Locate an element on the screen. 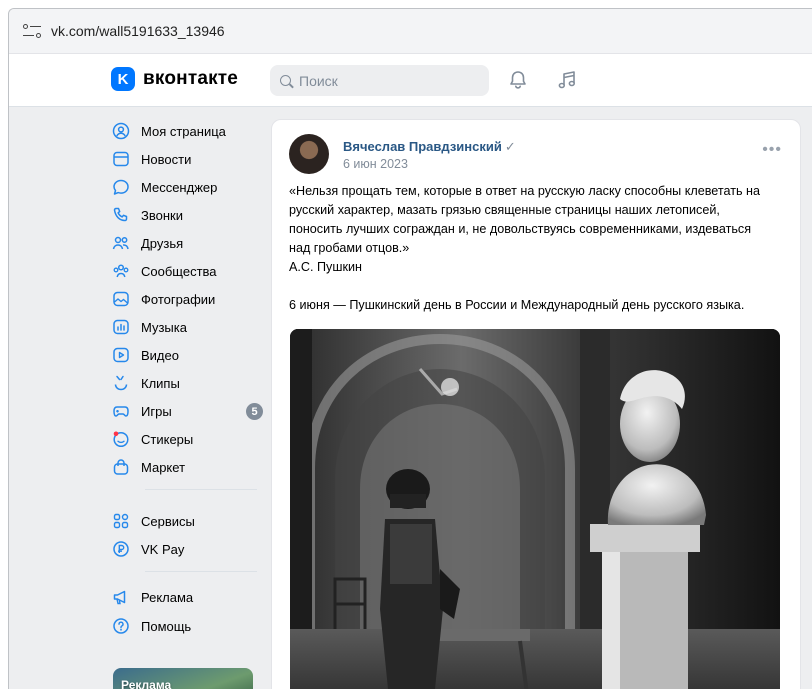 Image resolution: width=812 pixels, height=689 pixels. market-icon is located at coordinates (121, 467).